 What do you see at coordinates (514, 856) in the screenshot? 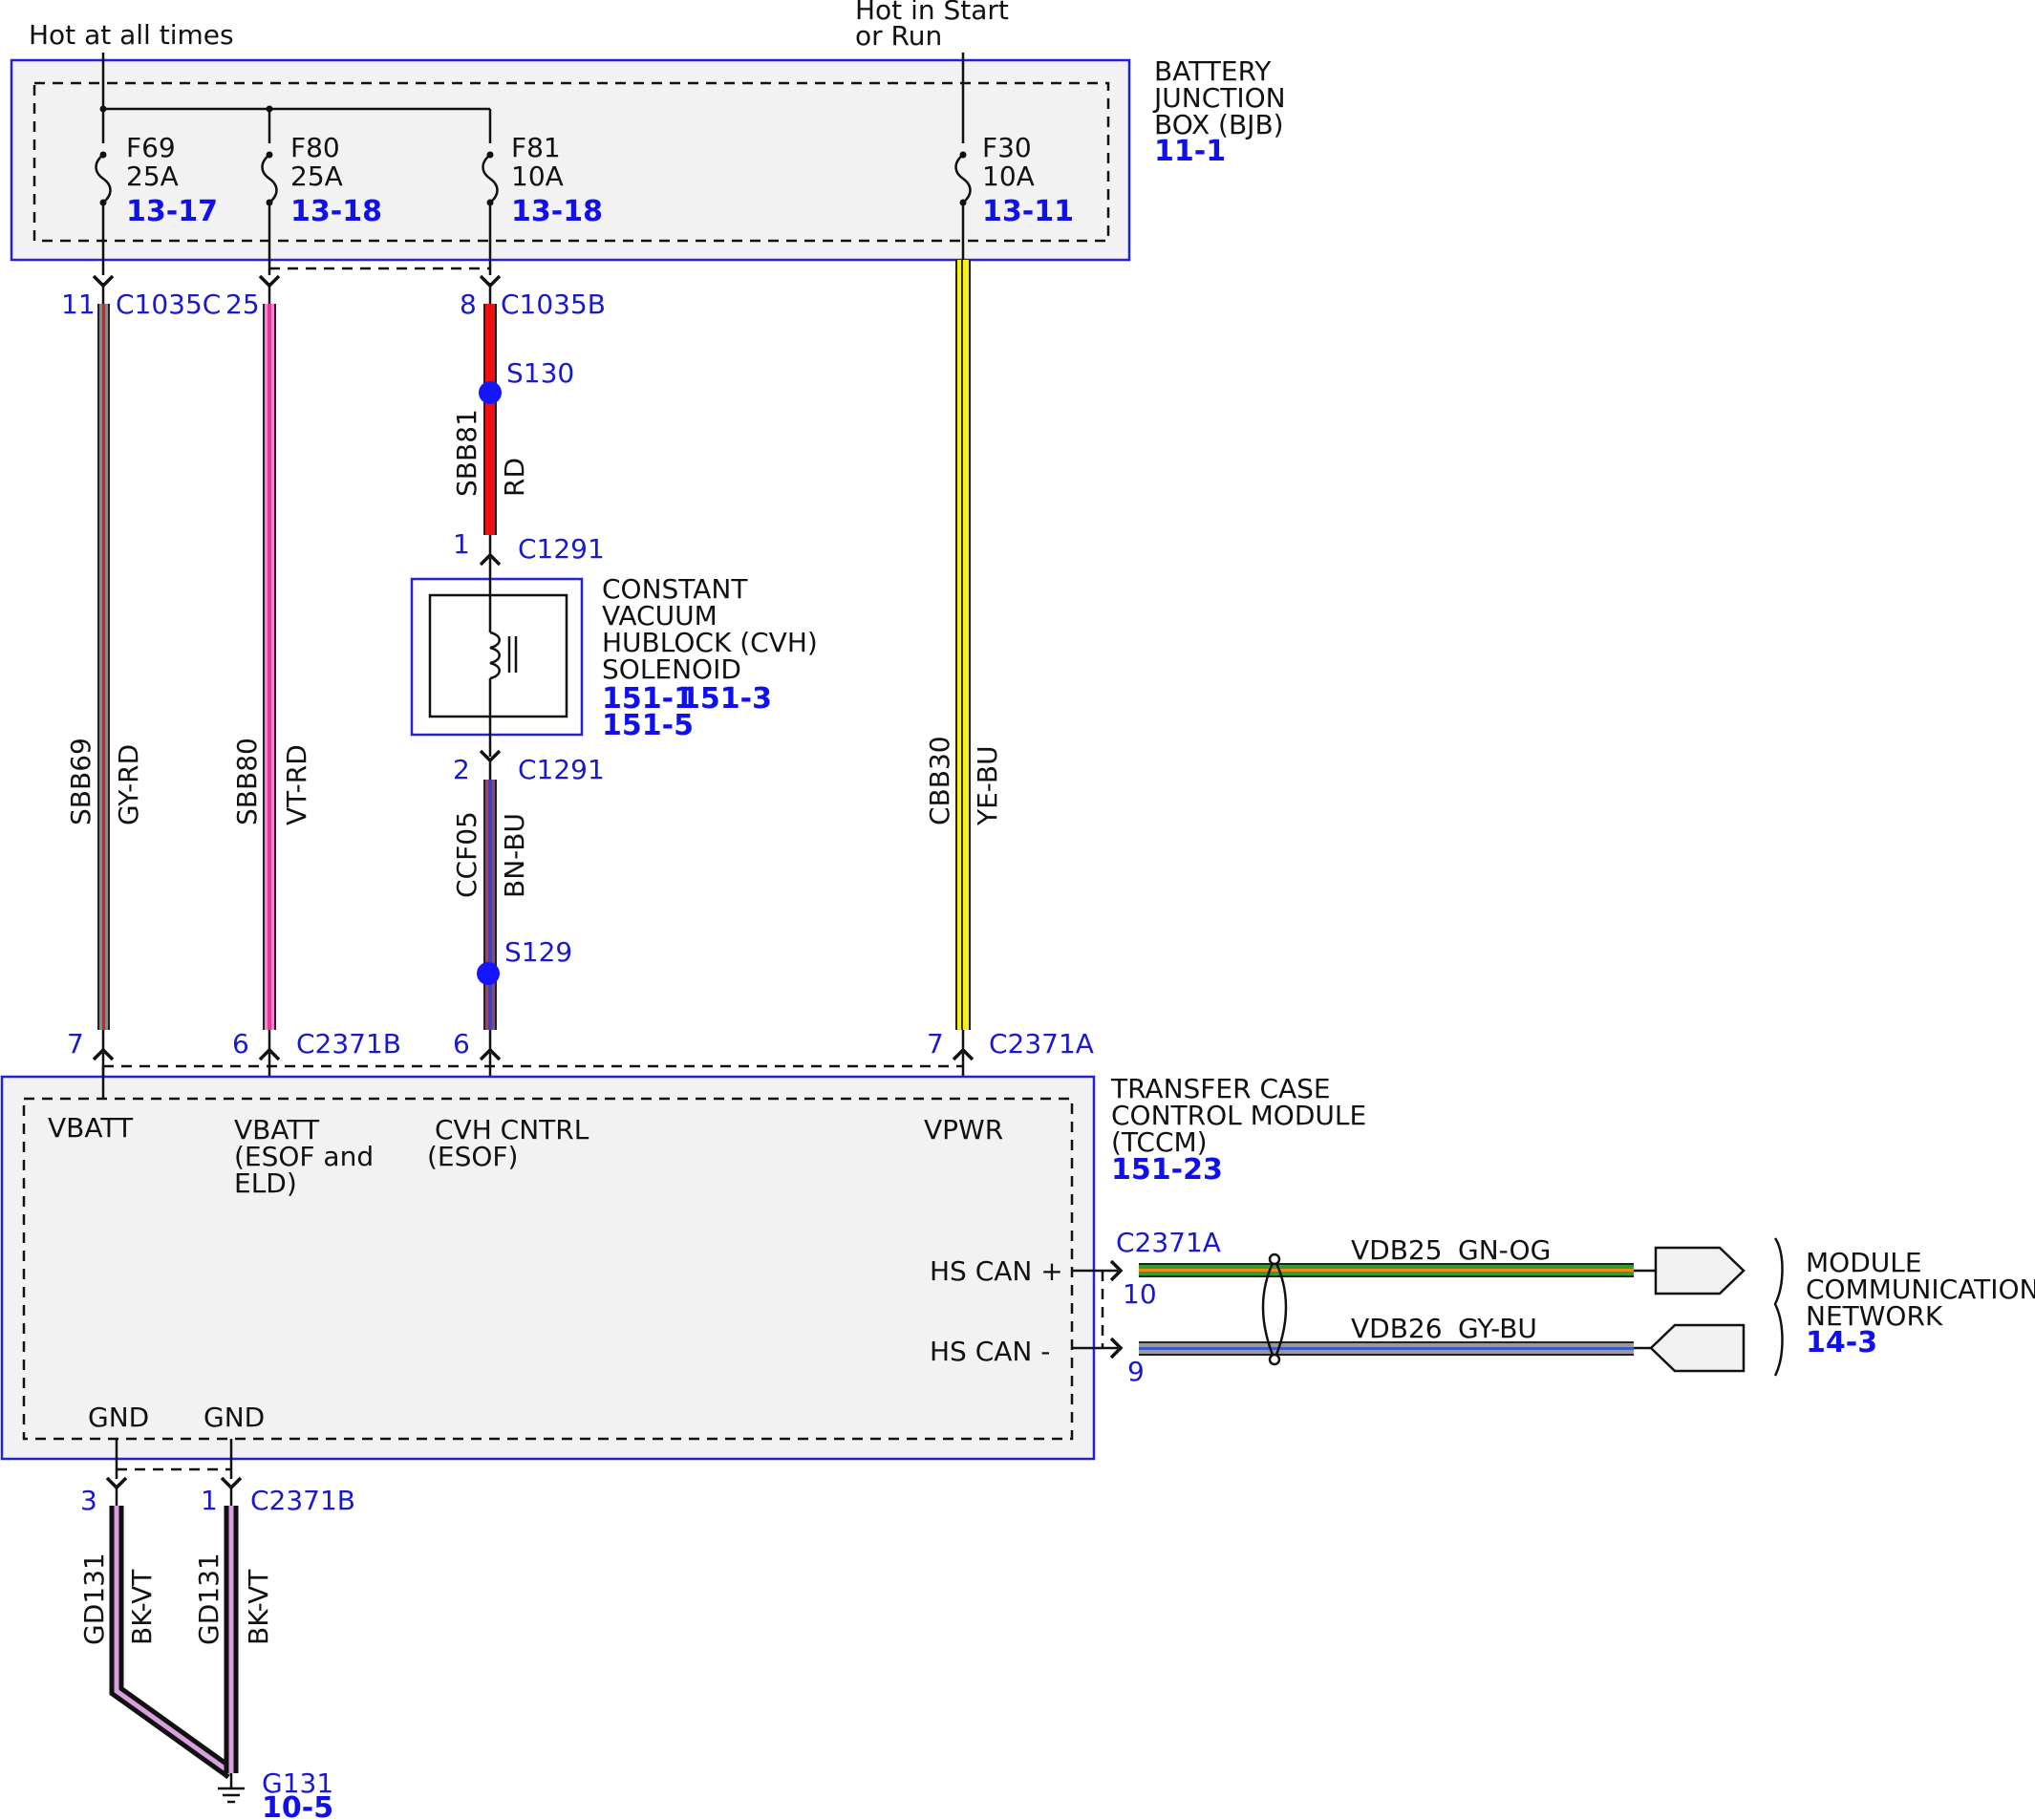
I see `wire-ccf05-color: BN-BU` at bounding box center [514, 856].